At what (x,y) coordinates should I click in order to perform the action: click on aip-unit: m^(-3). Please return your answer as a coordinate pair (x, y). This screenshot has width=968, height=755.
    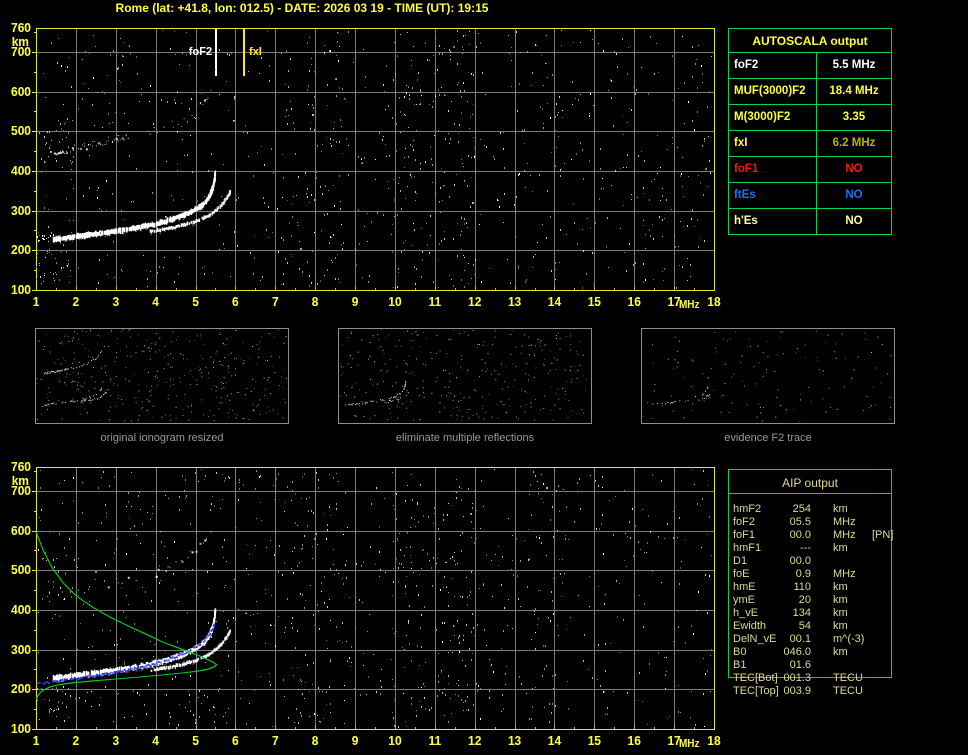
    Looking at the image, I should click on (849, 639).